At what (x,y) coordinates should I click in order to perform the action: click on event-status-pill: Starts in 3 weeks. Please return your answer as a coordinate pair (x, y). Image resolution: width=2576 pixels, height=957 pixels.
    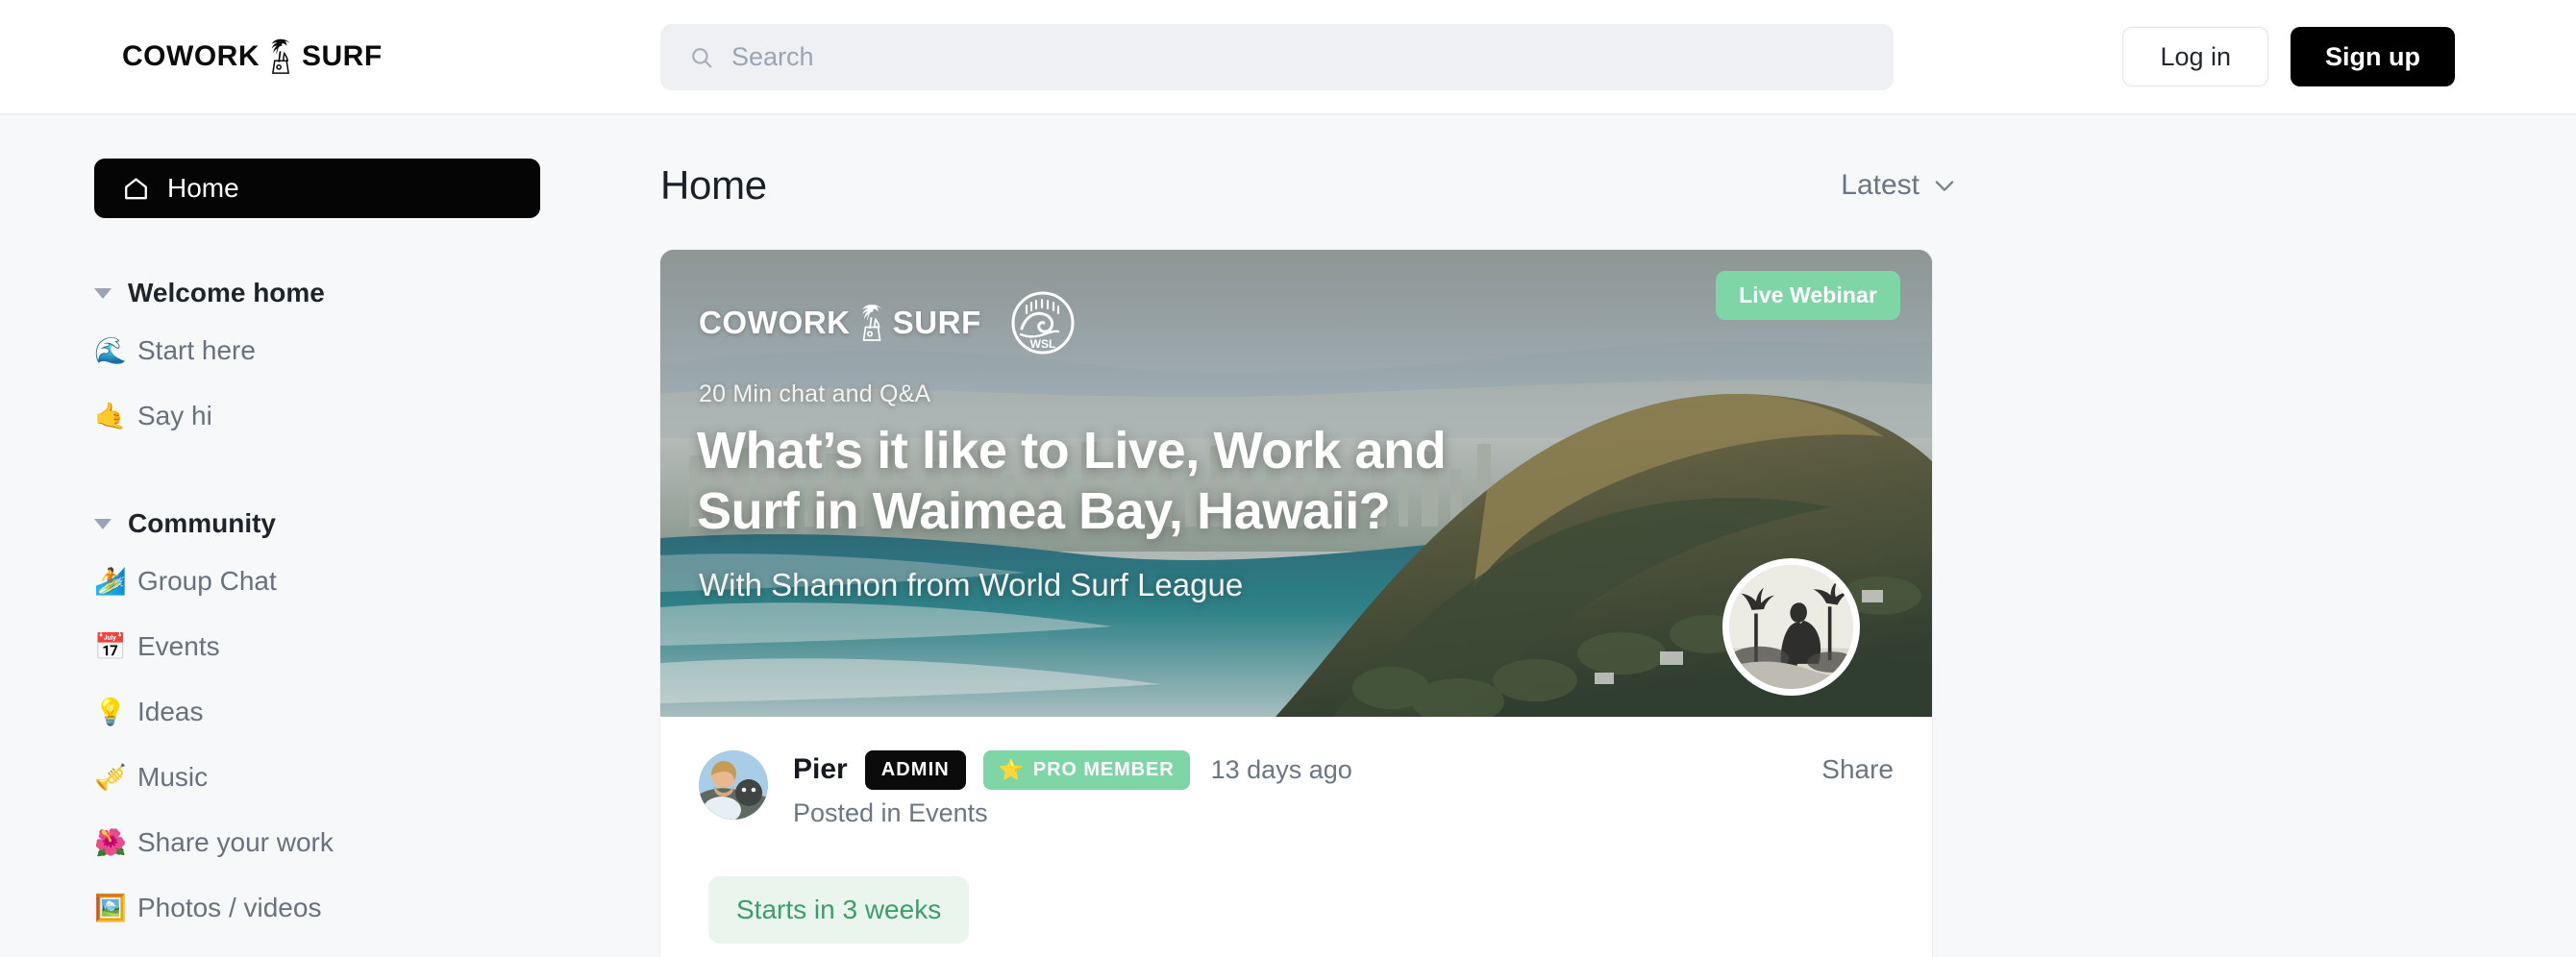
    Looking at the image, I should click on (839, 910).